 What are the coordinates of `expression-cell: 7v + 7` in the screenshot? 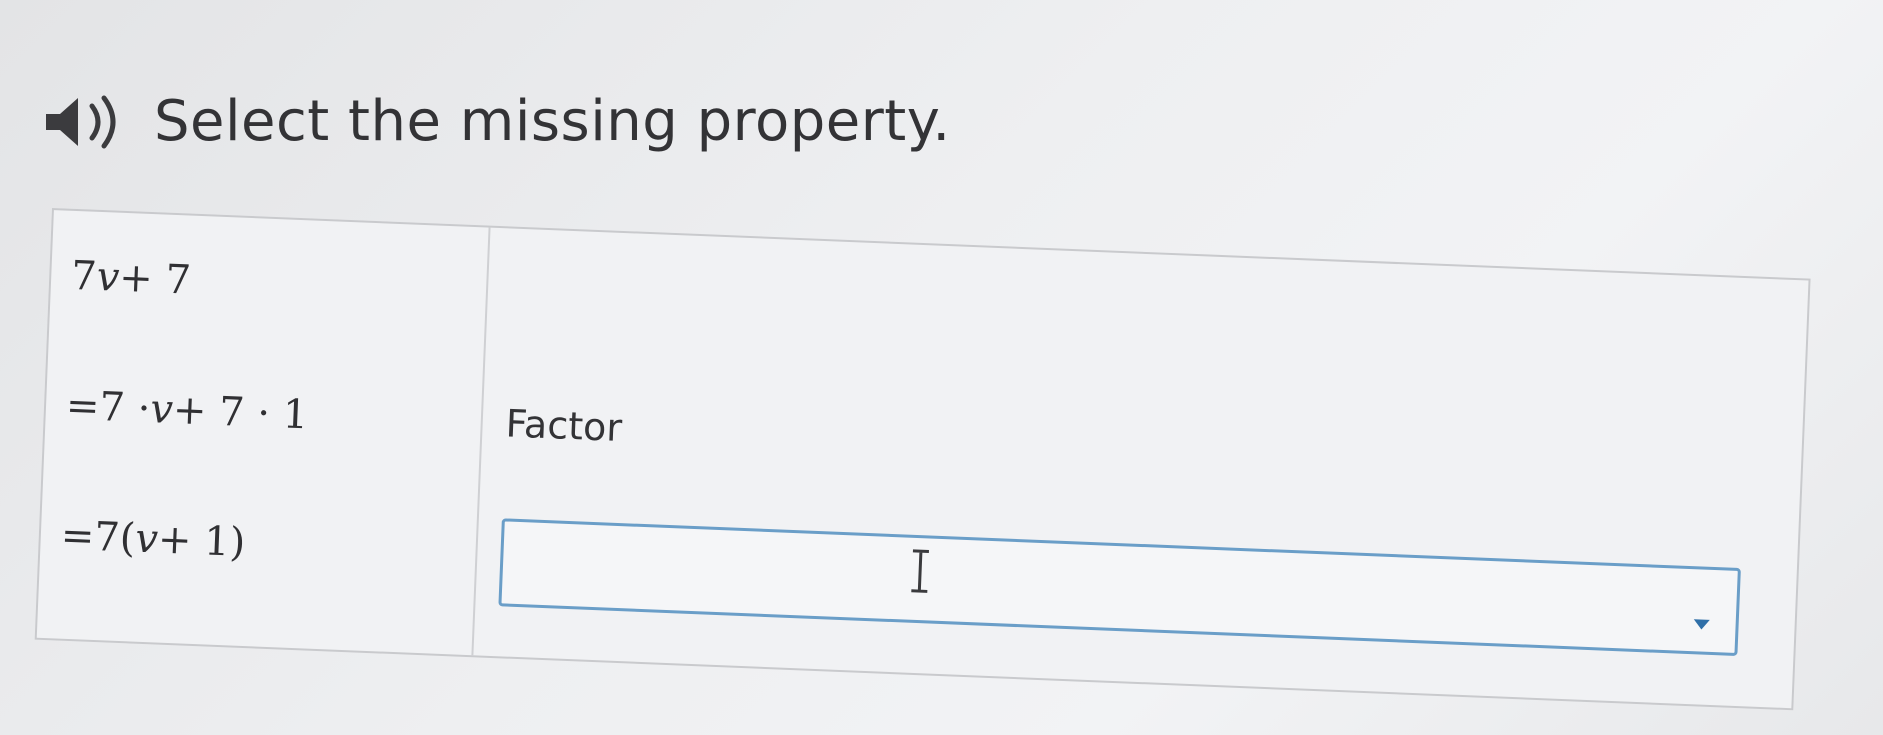 It's located at (131, 278).